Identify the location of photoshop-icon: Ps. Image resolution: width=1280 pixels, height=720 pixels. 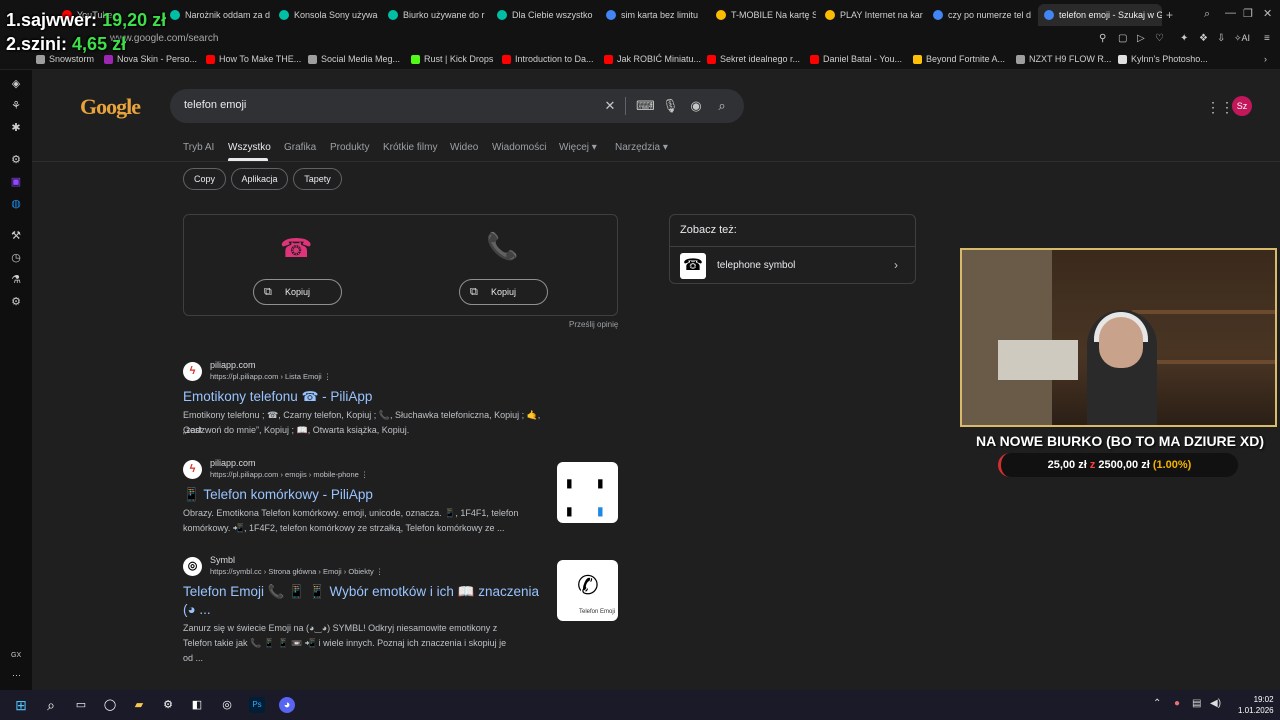
(257, 705).